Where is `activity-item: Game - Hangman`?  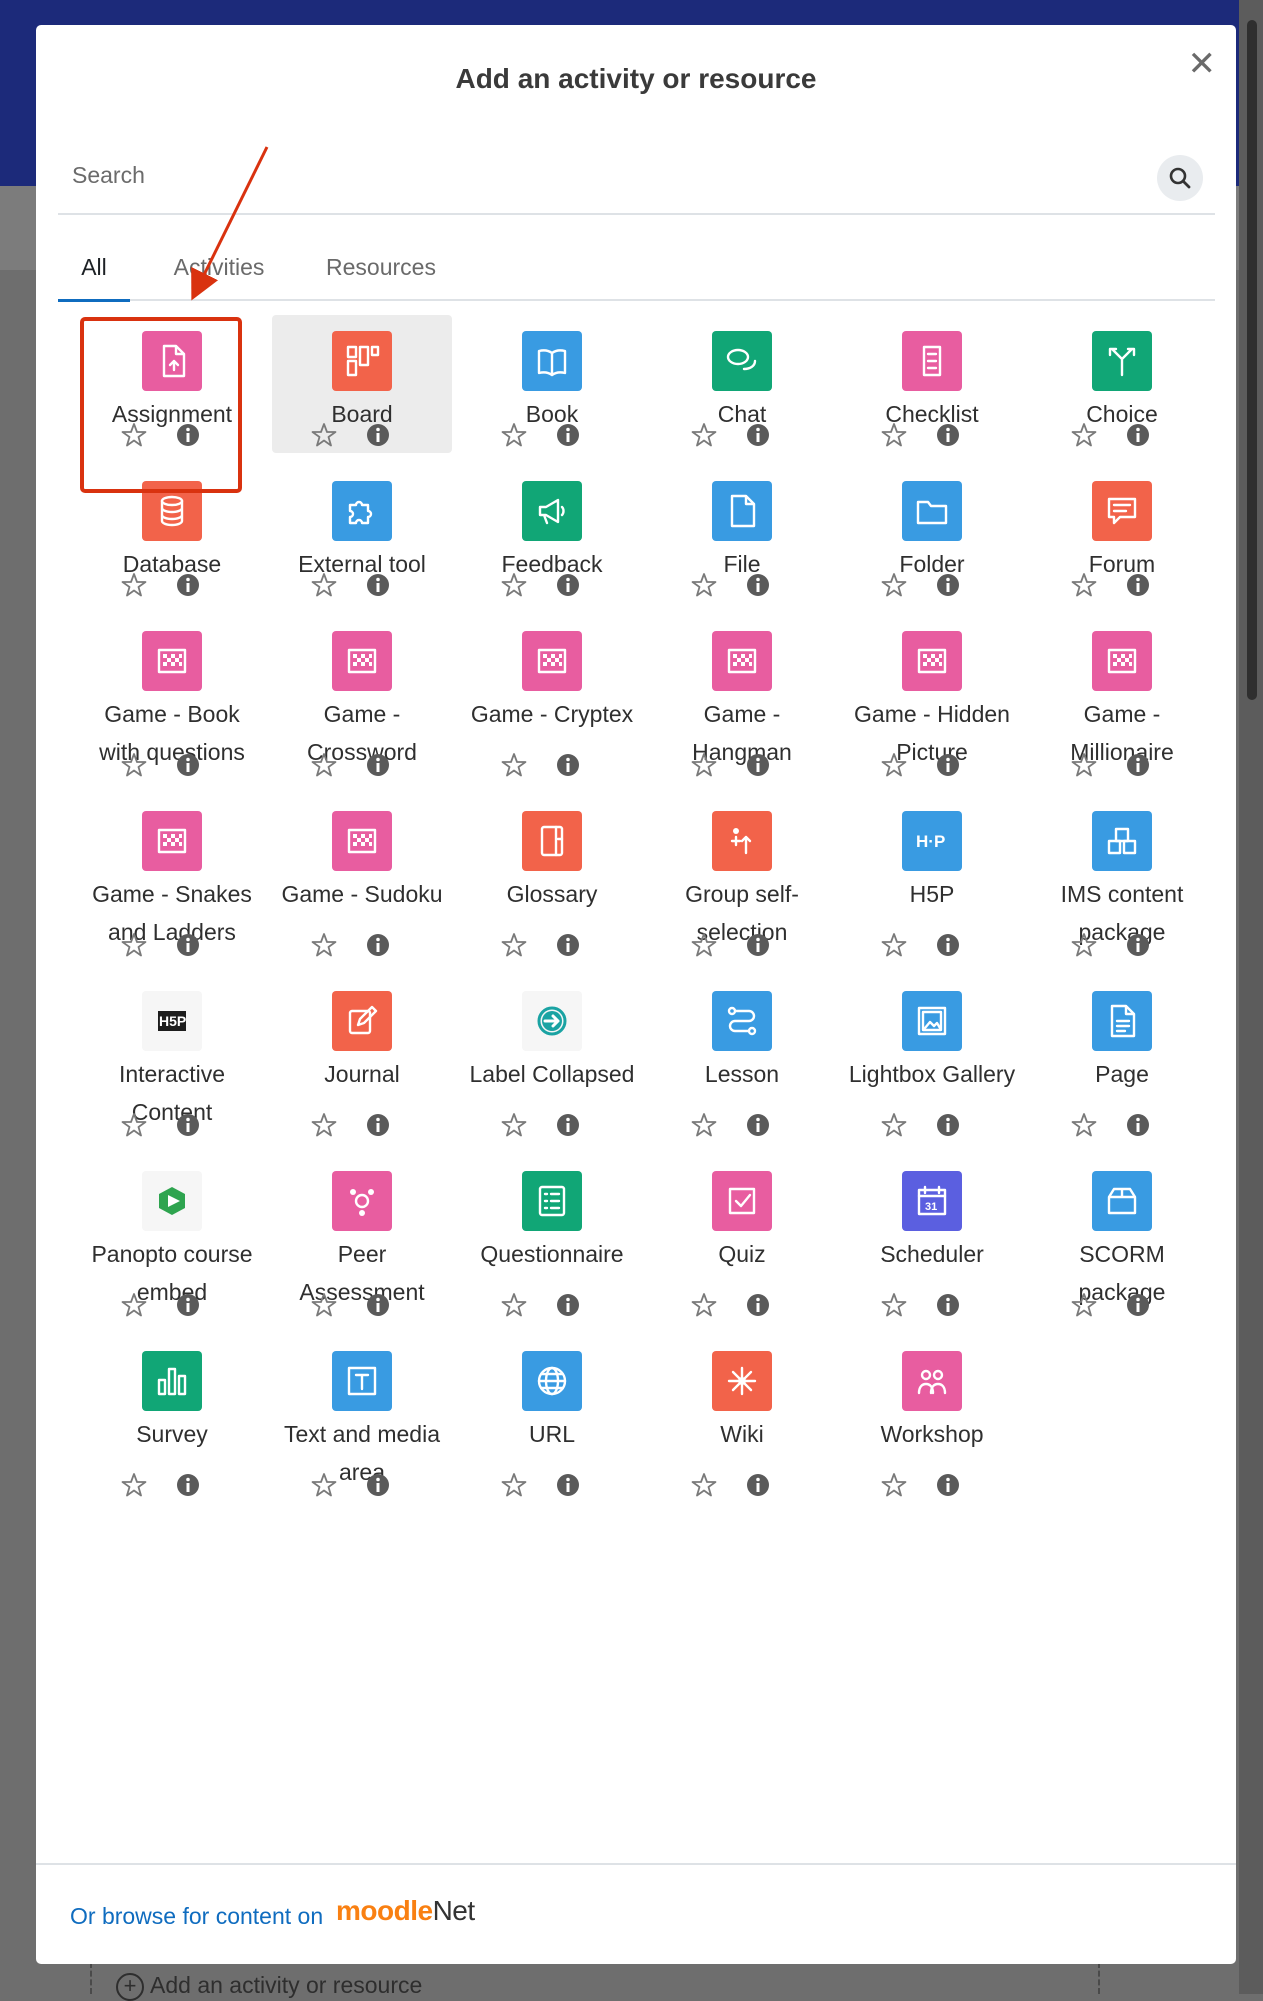 activity-item: Game - Hangman is located at coordinates (742, 699).